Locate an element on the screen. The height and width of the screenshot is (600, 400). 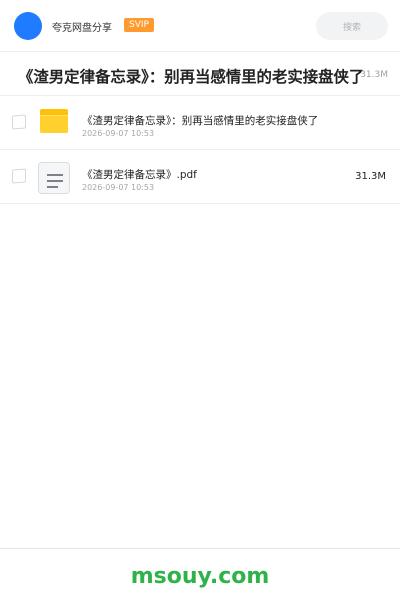
search-input: 搜索 is located at coordinates (352, 26).